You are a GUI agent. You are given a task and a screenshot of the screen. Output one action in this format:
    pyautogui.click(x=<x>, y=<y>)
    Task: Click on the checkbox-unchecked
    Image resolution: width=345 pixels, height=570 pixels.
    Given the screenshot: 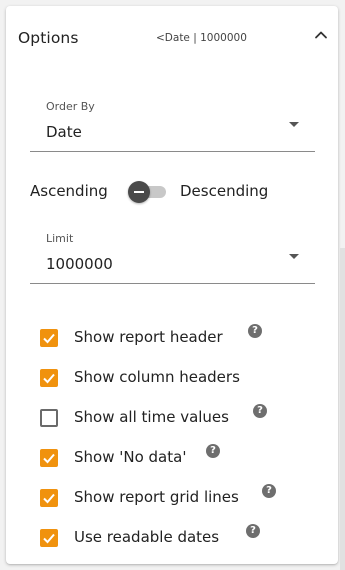 What is the action you would take?
    pyautogui.click(x=49, y=418)
    